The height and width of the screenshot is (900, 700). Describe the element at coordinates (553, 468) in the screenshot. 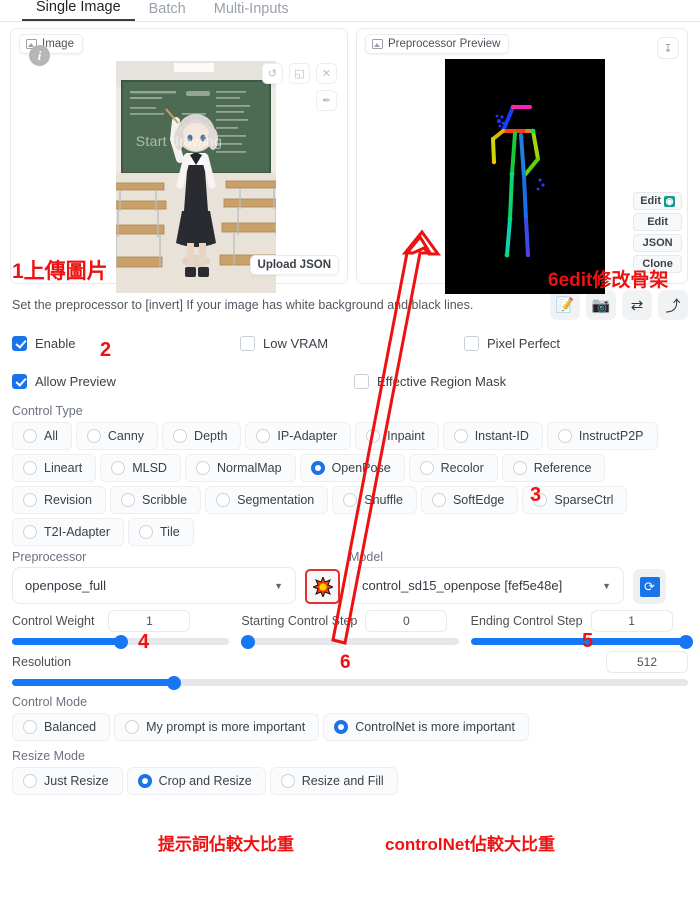

I see `control-type-option-reference: Reference` at that location.